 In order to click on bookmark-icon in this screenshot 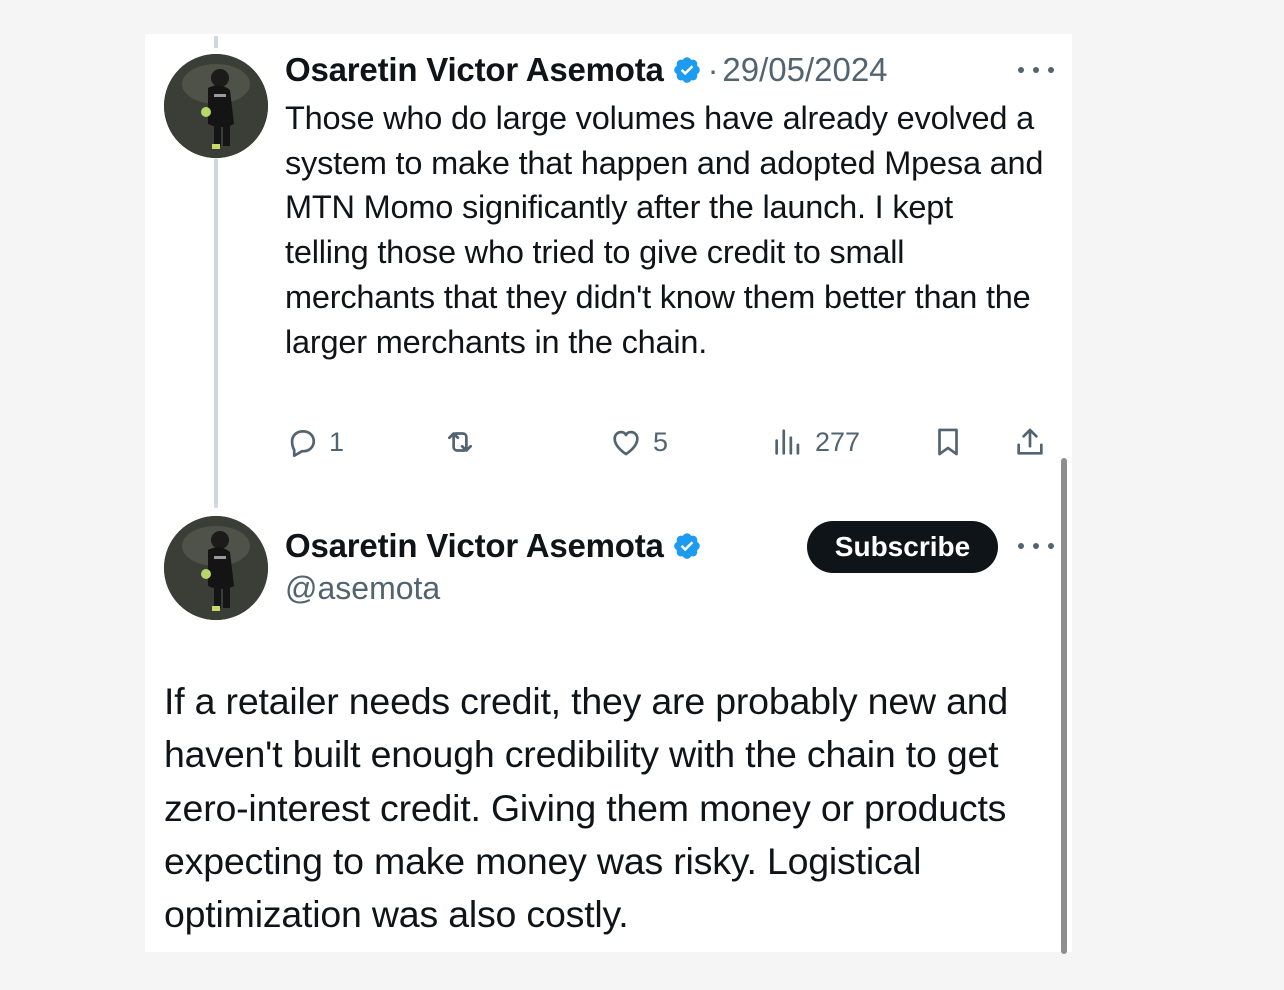, I will do `click(948, 442)`.